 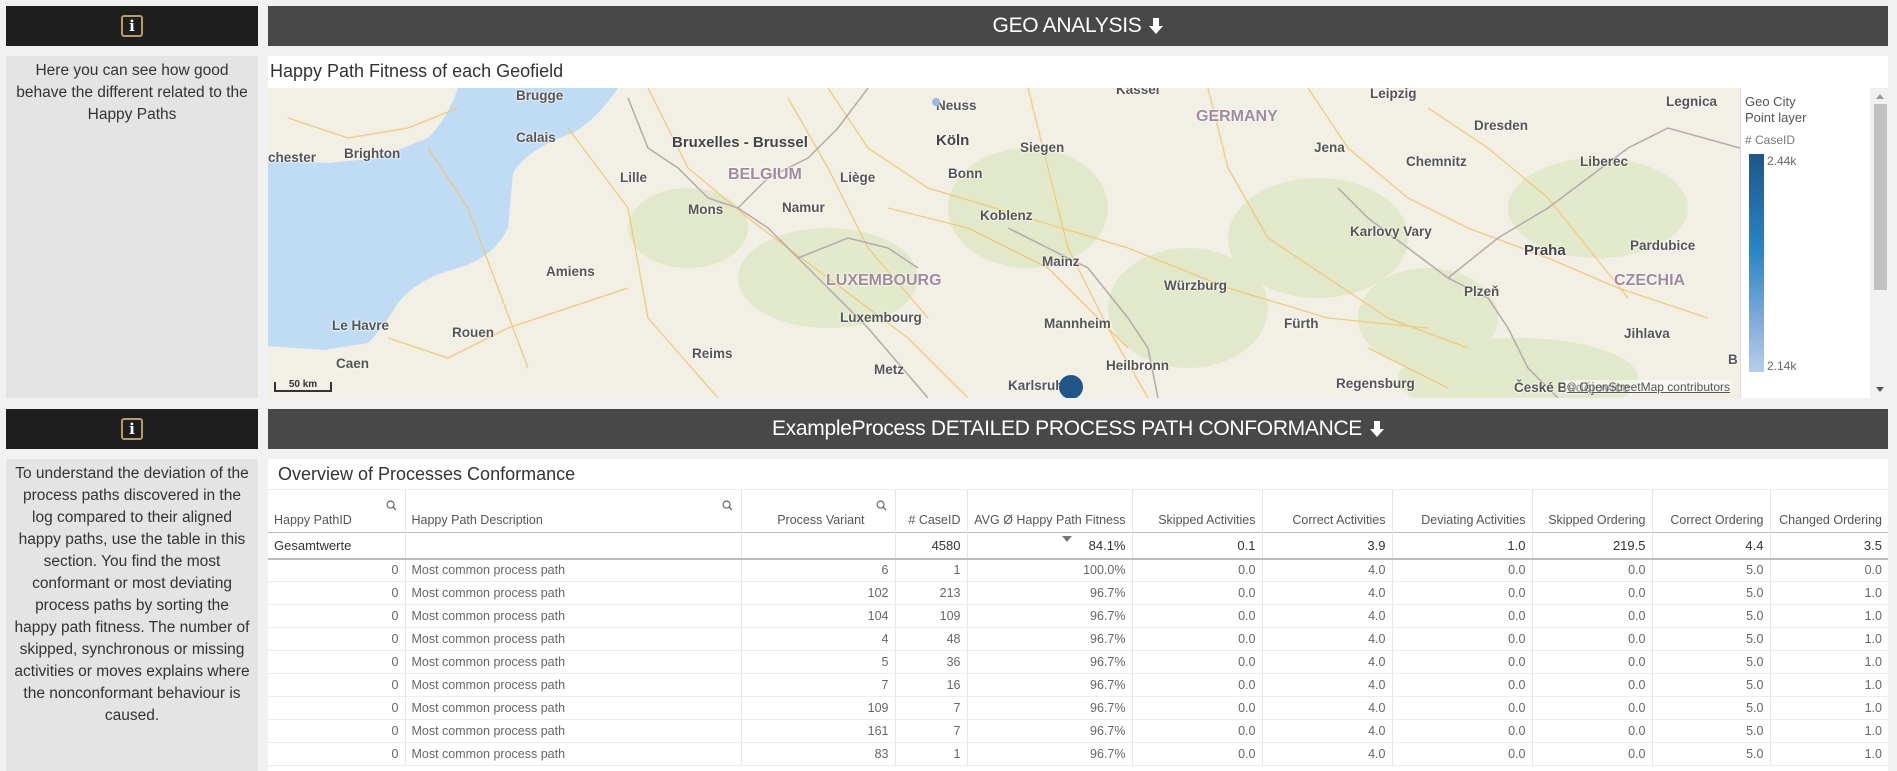 What do you see at coordinates (1301, 323) in the screenshot?
I see `map-city-label: Fürth` at bounding box center [1301, 323].